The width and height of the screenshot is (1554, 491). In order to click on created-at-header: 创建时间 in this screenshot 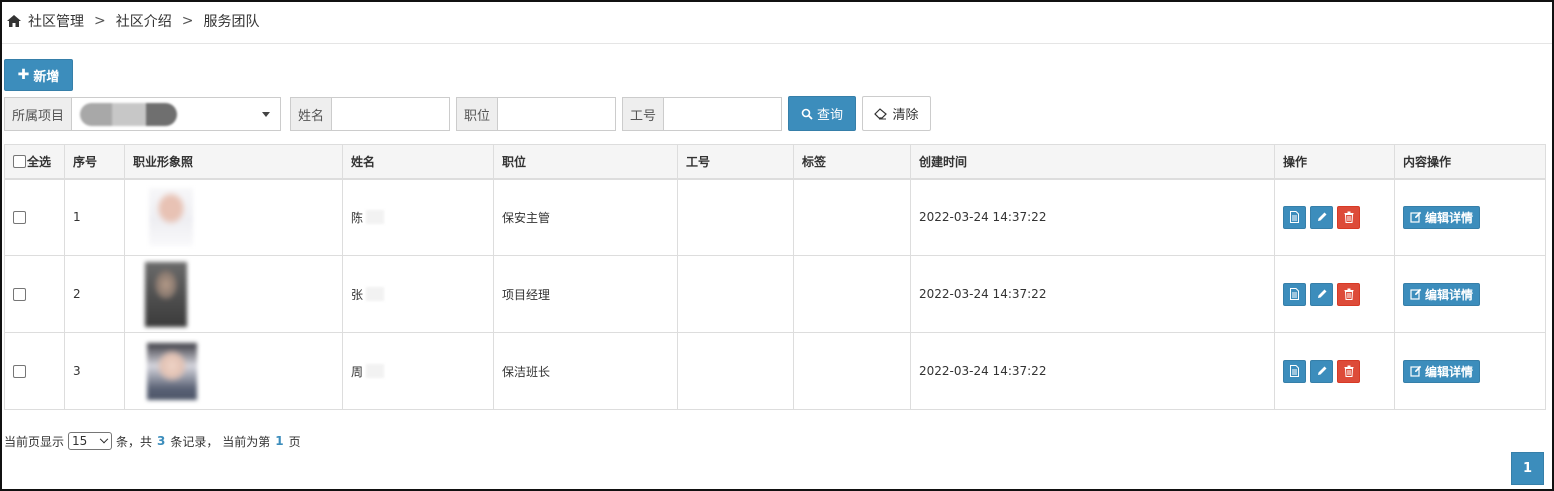, I will do `click(1092, 162)`.